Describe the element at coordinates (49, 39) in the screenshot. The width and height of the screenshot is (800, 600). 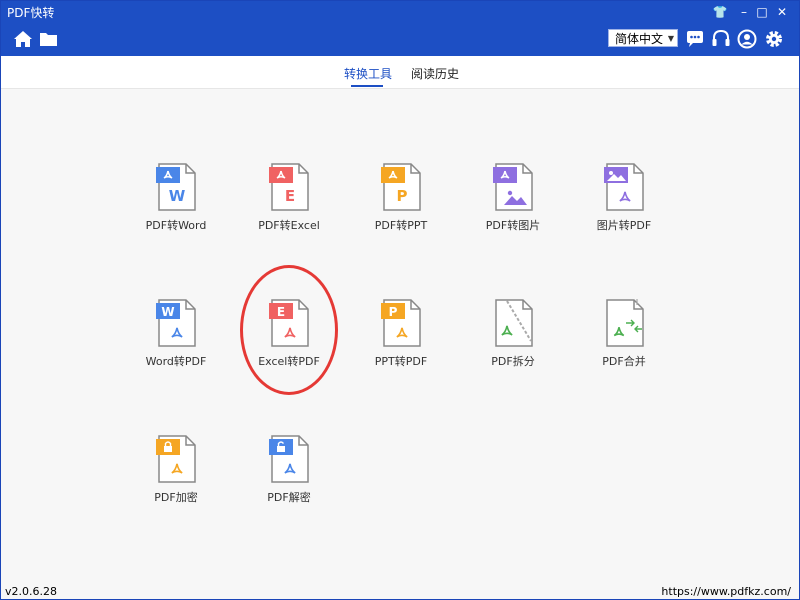
I see `folder-icon` at that location.